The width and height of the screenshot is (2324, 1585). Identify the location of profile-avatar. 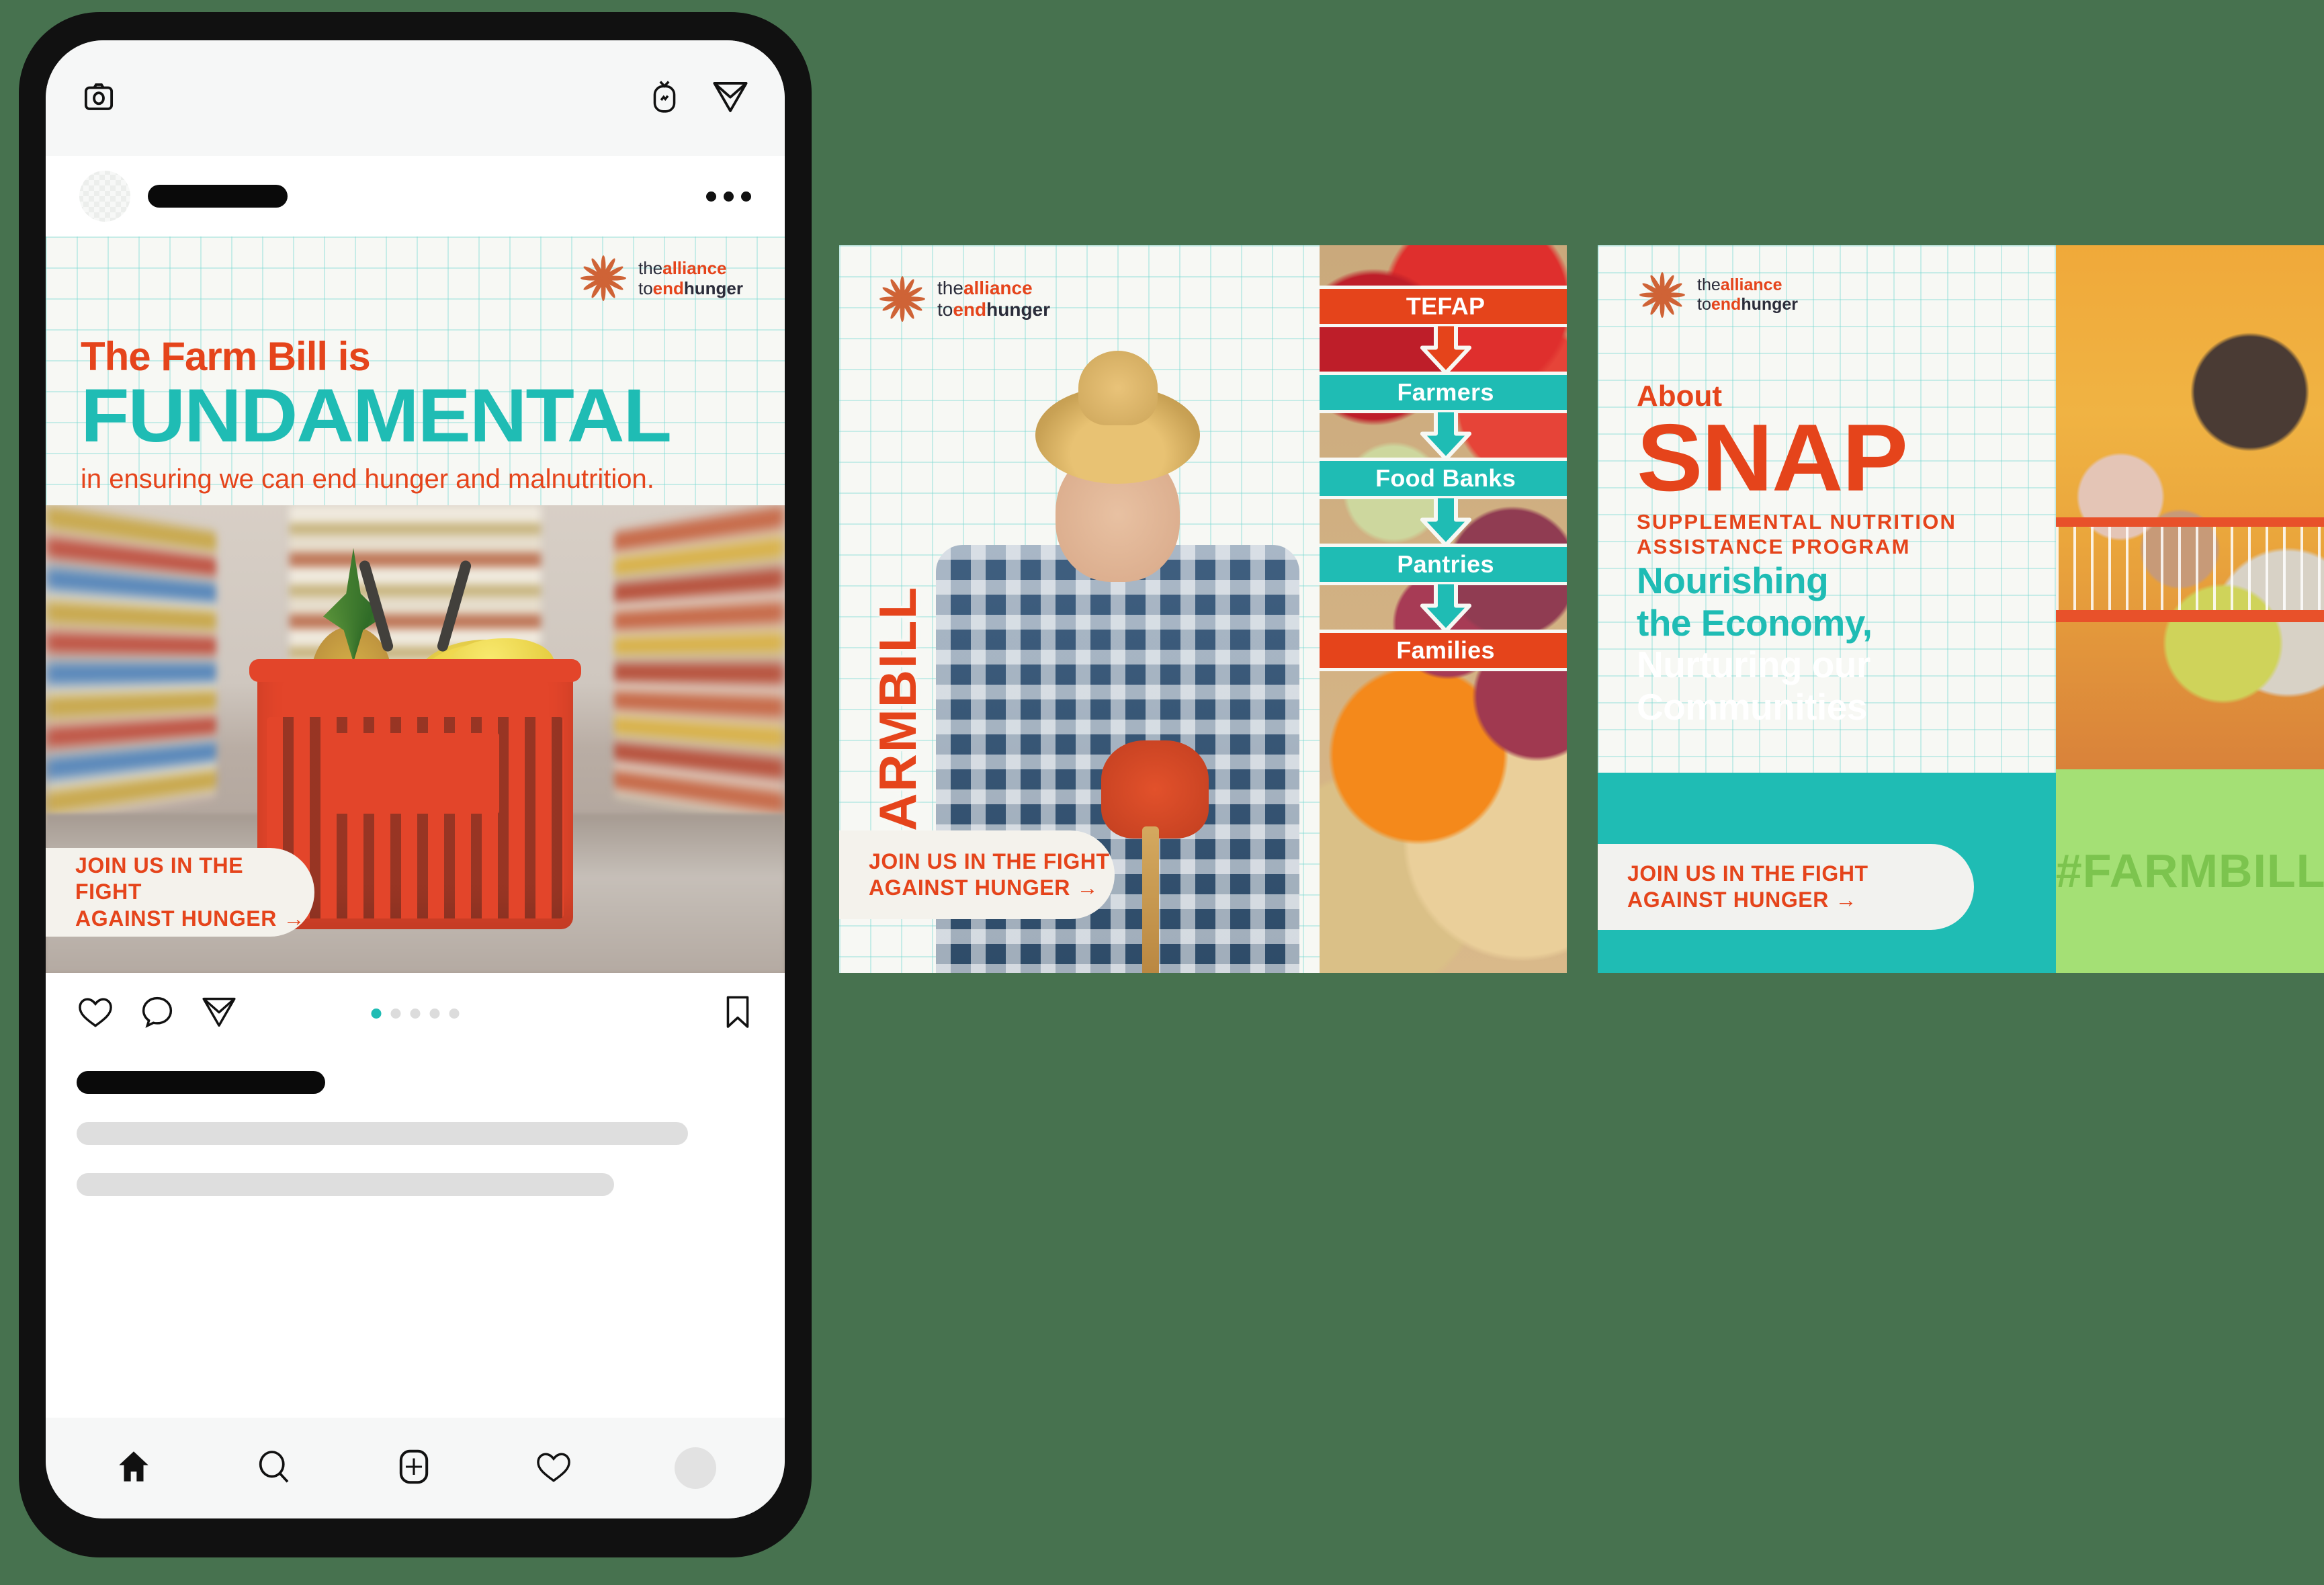
(696, 1468).